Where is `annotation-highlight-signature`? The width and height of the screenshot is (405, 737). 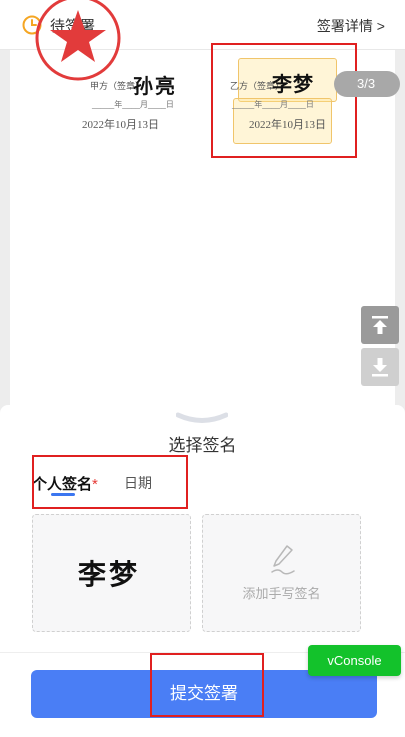
annotation-highlight-signature is located at coordinates (284, 100).